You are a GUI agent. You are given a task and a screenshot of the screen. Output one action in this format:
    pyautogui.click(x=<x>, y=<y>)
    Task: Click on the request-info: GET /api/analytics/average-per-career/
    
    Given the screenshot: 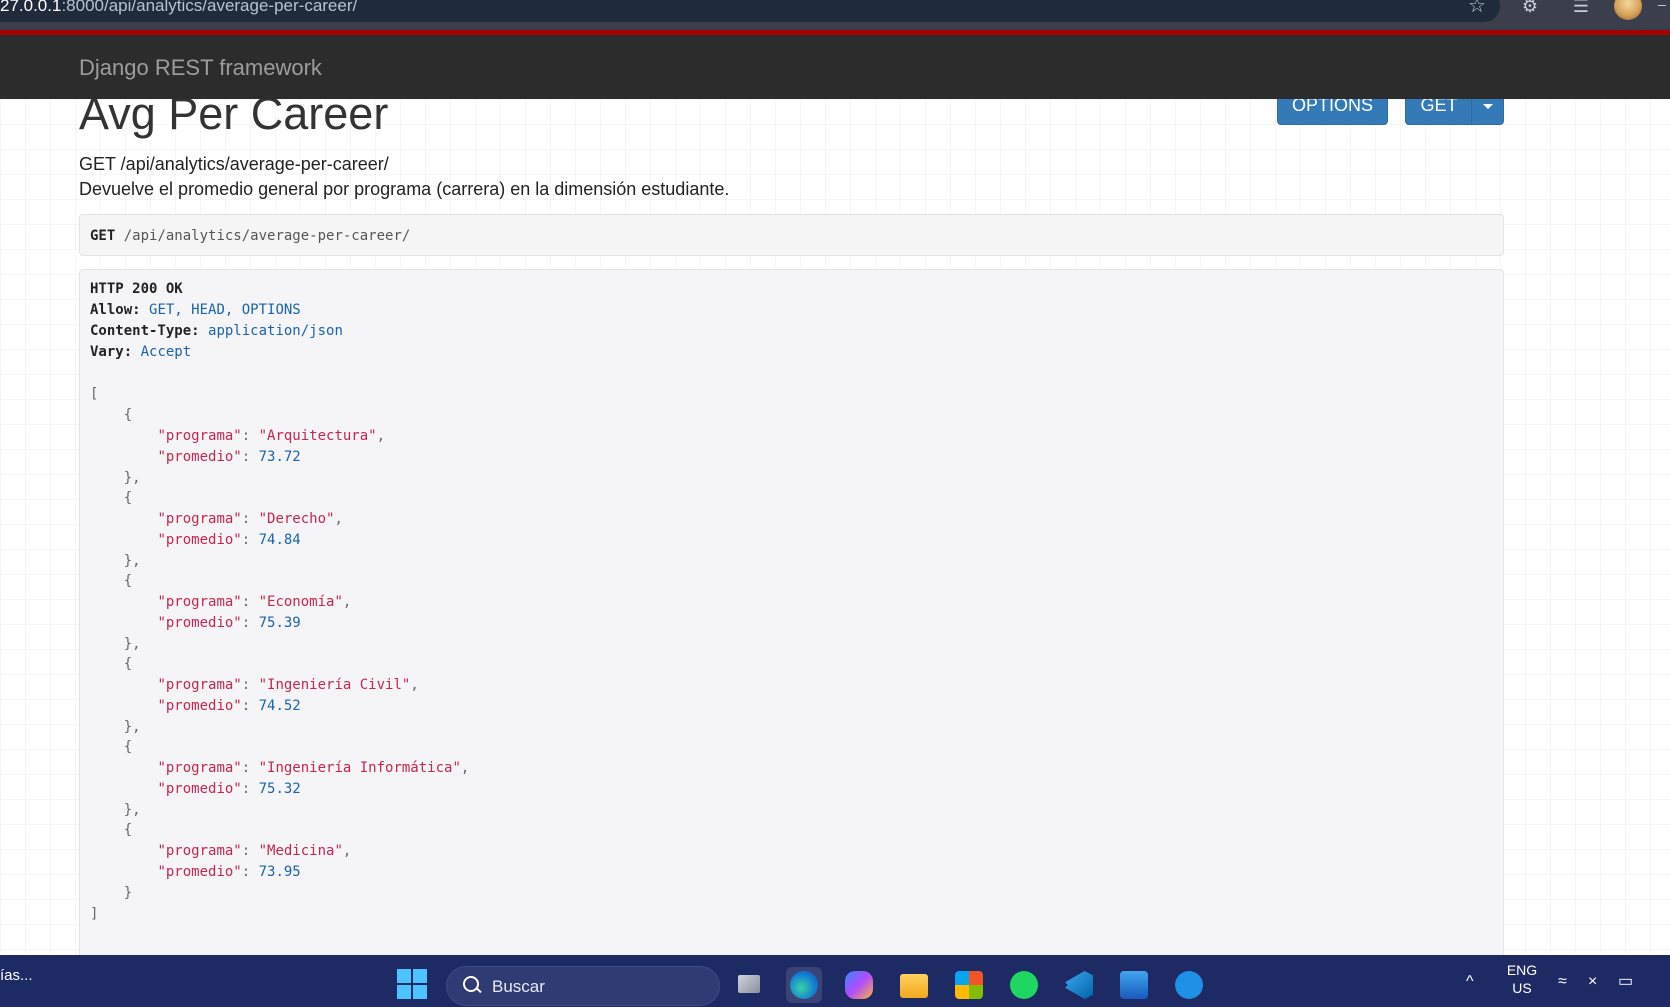 What is the action you would take?
    pyautogui.click(x=791, y=235)
    